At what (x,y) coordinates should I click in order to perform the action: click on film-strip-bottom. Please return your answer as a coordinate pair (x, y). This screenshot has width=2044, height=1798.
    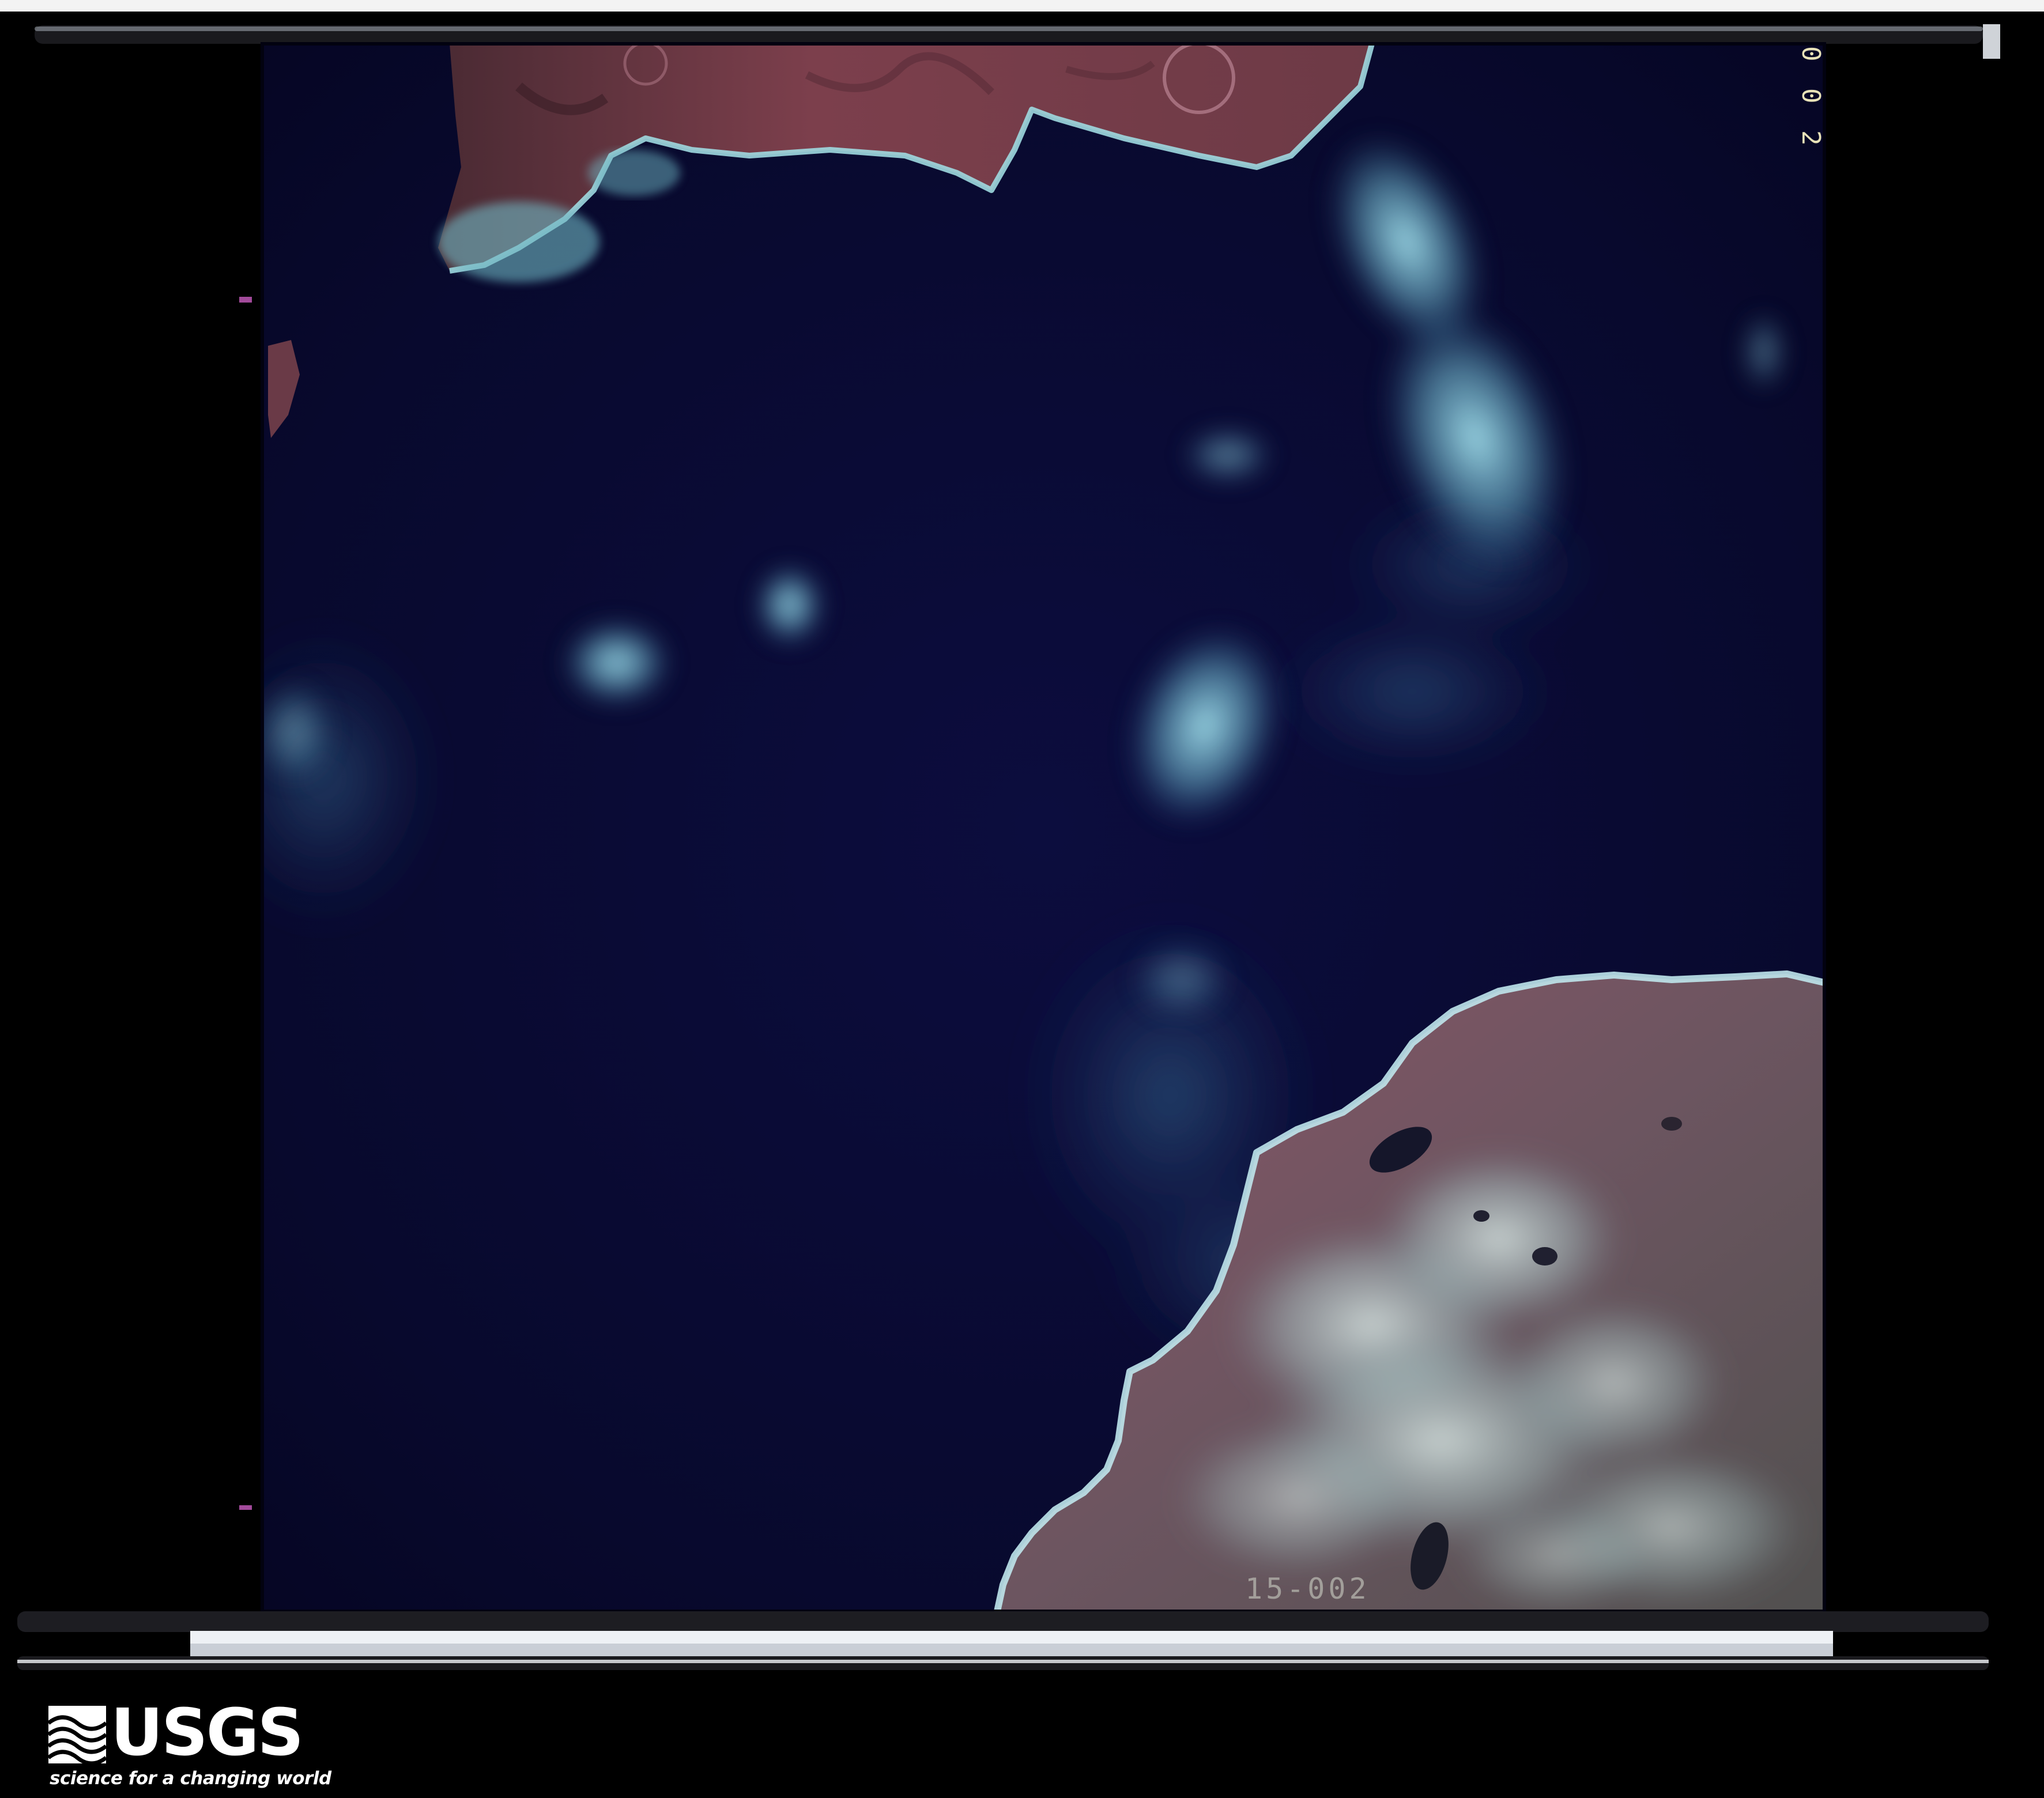
    Looking at the image, I should click on (1003, 1640).